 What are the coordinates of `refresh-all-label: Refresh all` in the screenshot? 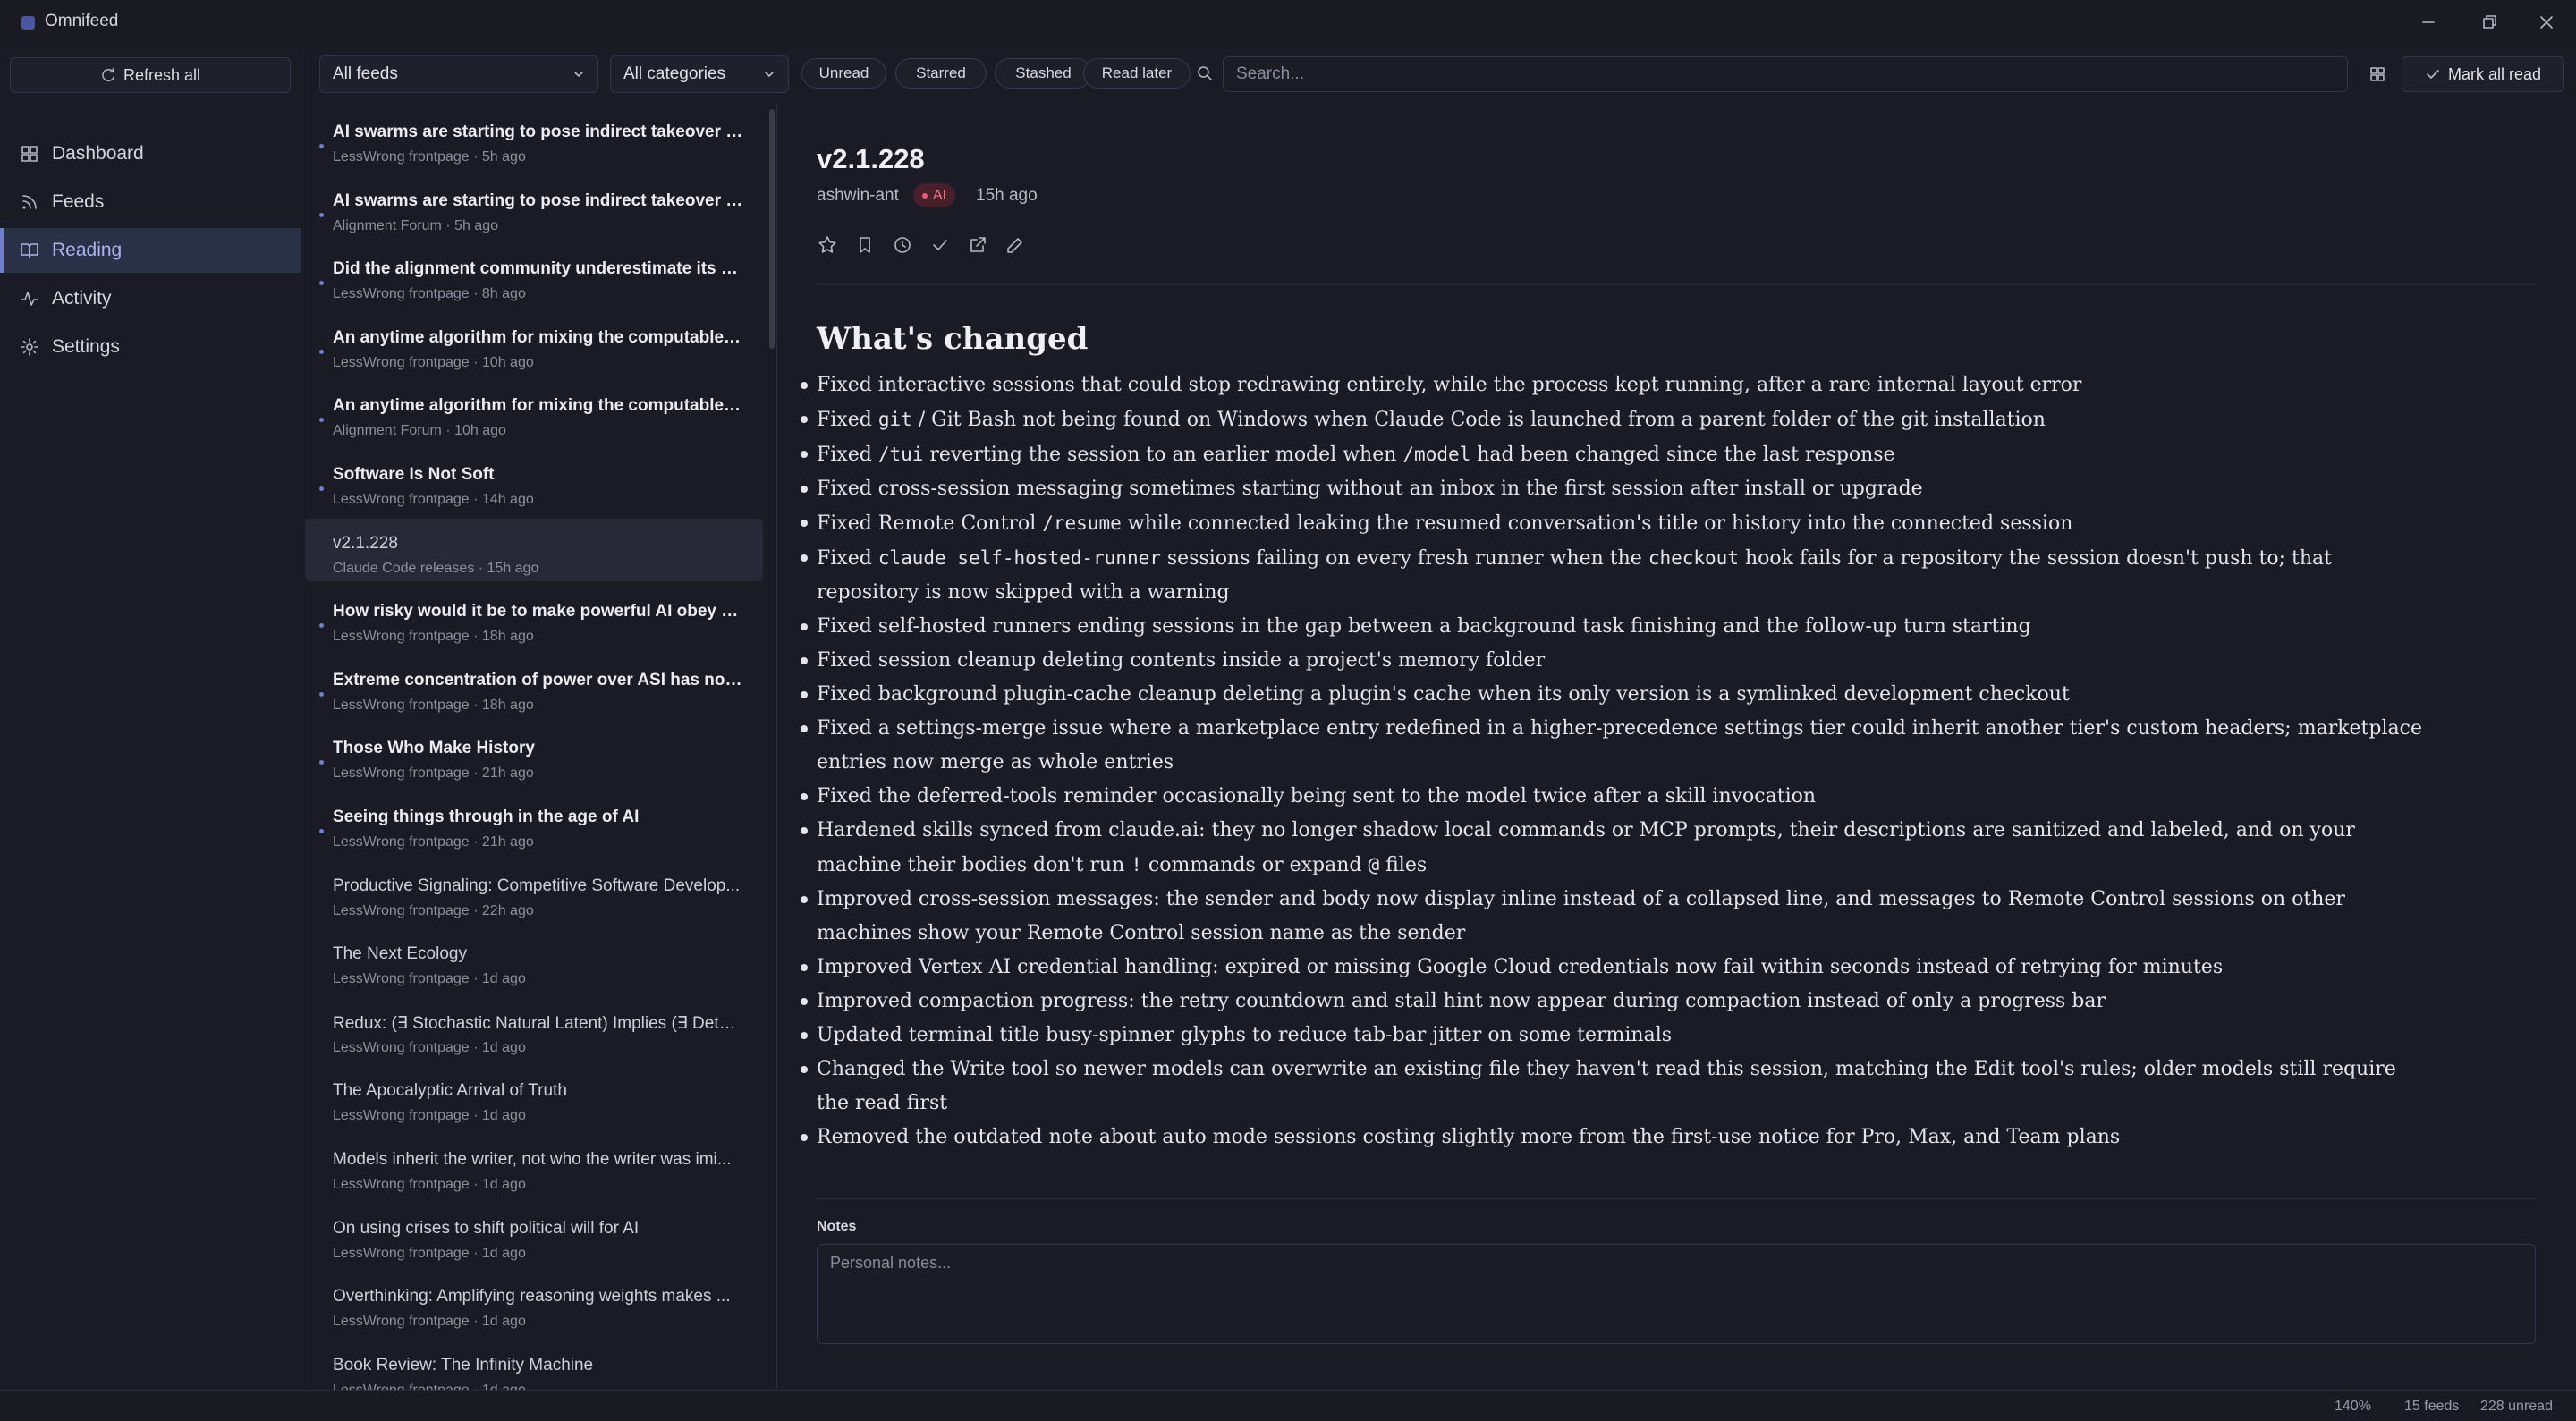 It's located at (162, 74).